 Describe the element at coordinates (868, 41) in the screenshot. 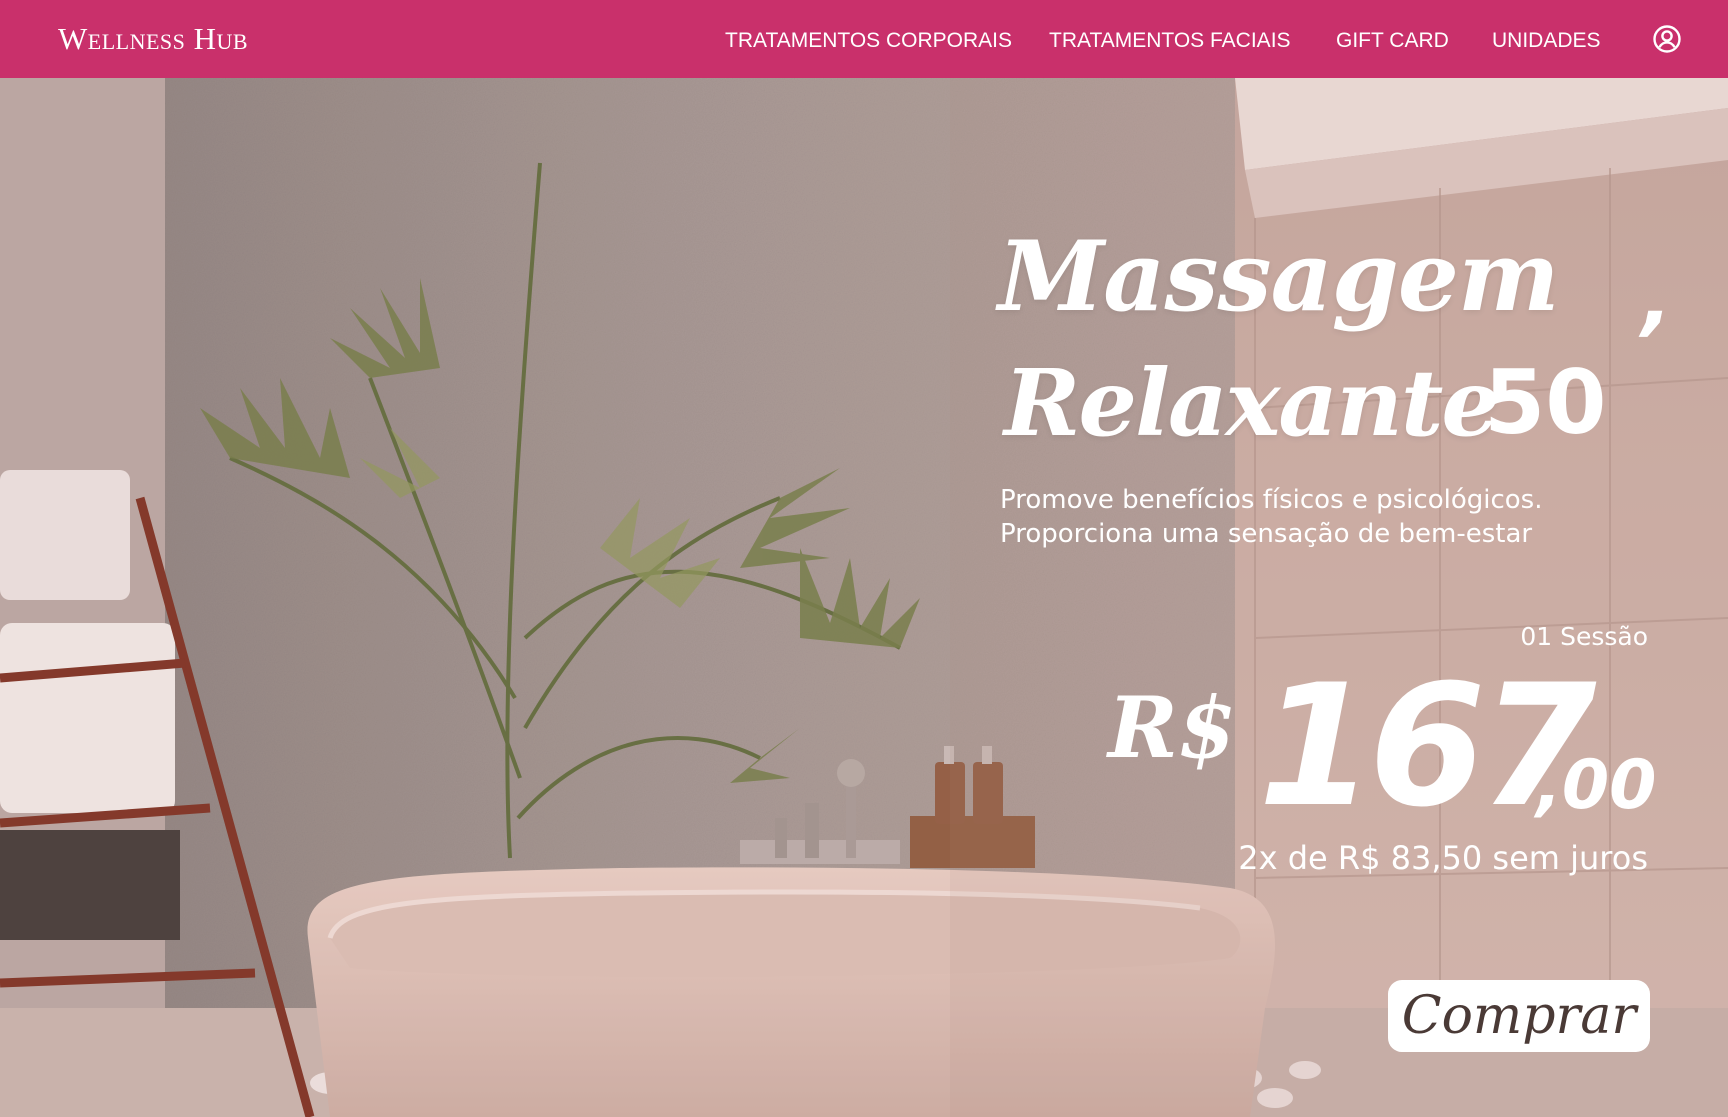

I see `nav-item-tratamentos-corporais: TRATAMENTOS CORPORAIS` at that location.